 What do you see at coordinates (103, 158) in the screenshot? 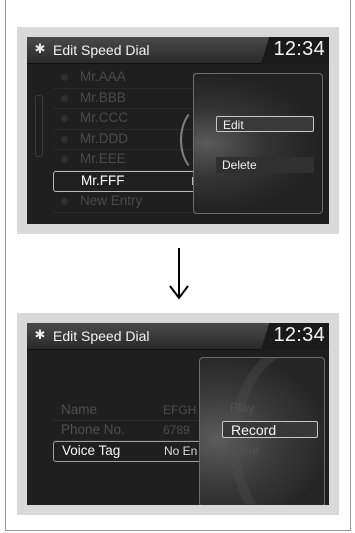
I see `list-item-label: Mr.EEE` at bounding box center [103, 158].